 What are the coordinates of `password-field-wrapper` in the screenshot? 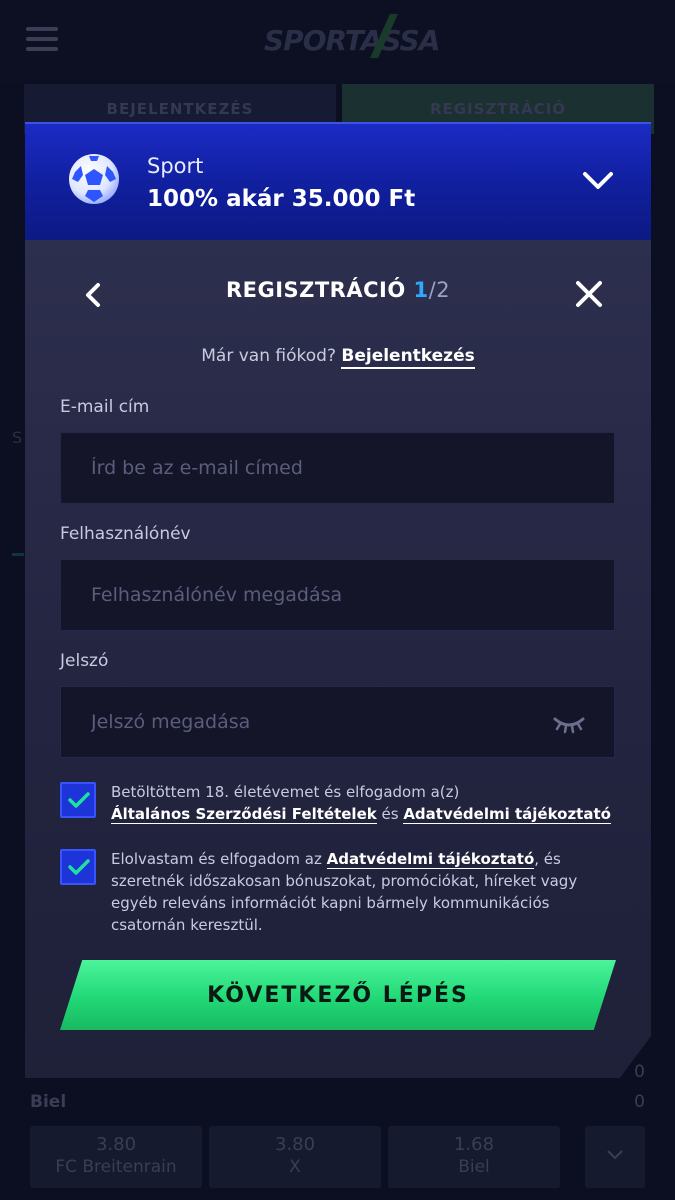 It's located at (337, 722).